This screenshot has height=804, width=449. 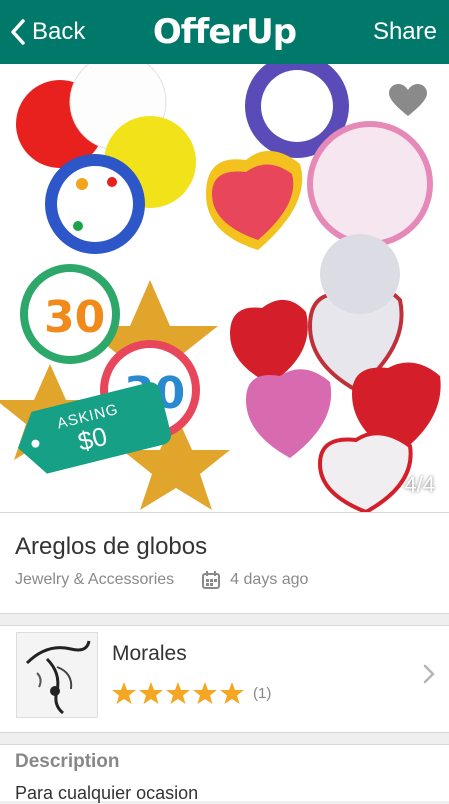 What do you see at coordinates (211, 580) in the screenshot?
I see `calendar-icon` at bounding box center [211, 580].